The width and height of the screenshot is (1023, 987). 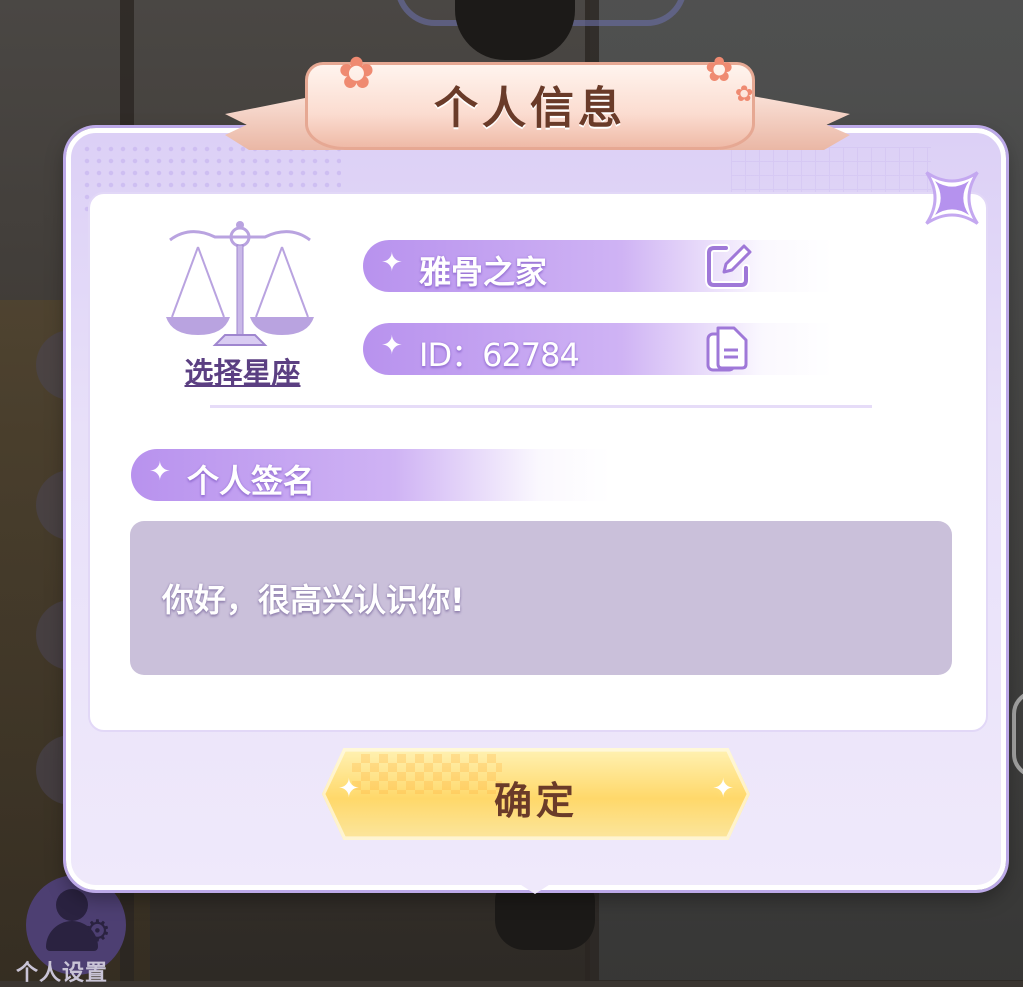 What do you see at coordinates (371, 475) in the screenshot?
I see `signature-header: ✦ 个人签名` at bounding box center [371, 475].